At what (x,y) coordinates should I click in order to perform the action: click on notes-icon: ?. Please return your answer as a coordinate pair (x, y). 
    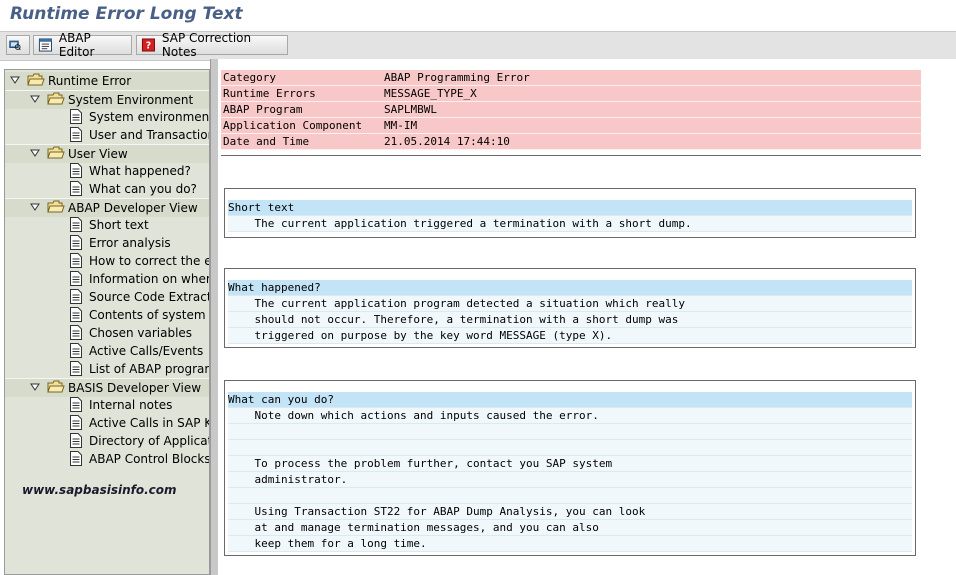
    Looking at the image, I should click on (148, 45).